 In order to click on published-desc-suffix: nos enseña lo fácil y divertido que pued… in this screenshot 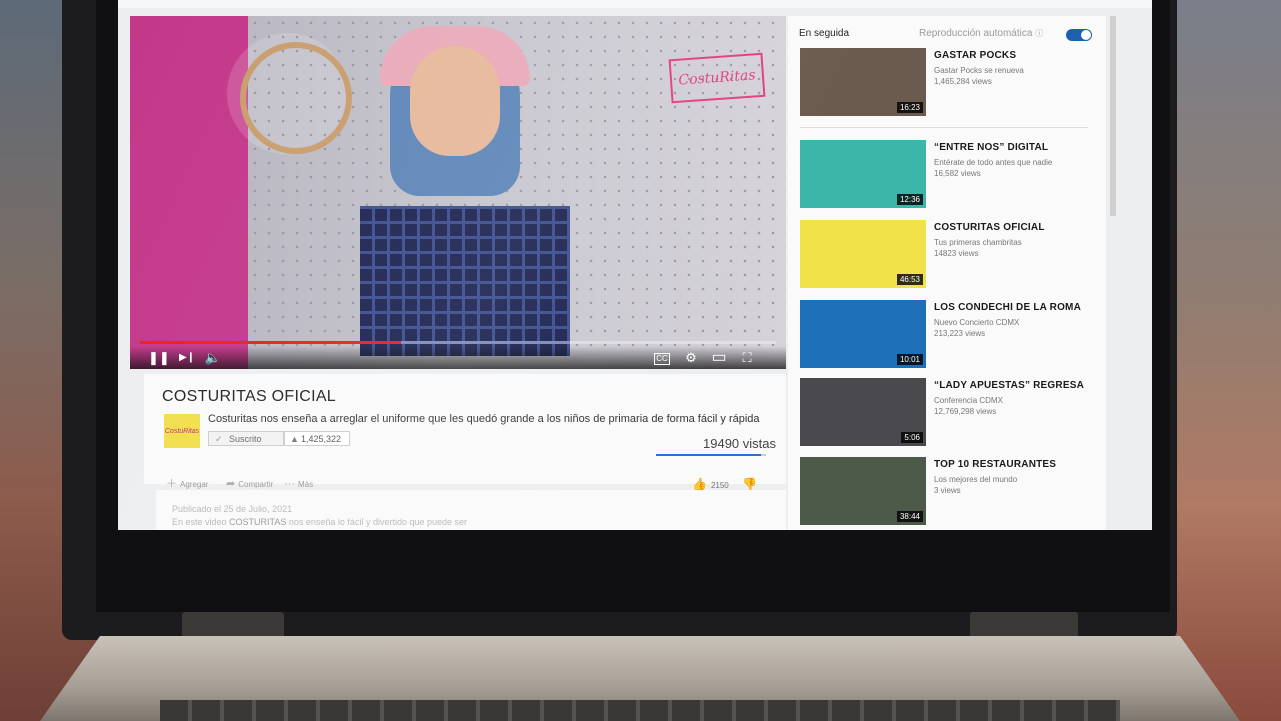, I will do `click(377, 522)`.